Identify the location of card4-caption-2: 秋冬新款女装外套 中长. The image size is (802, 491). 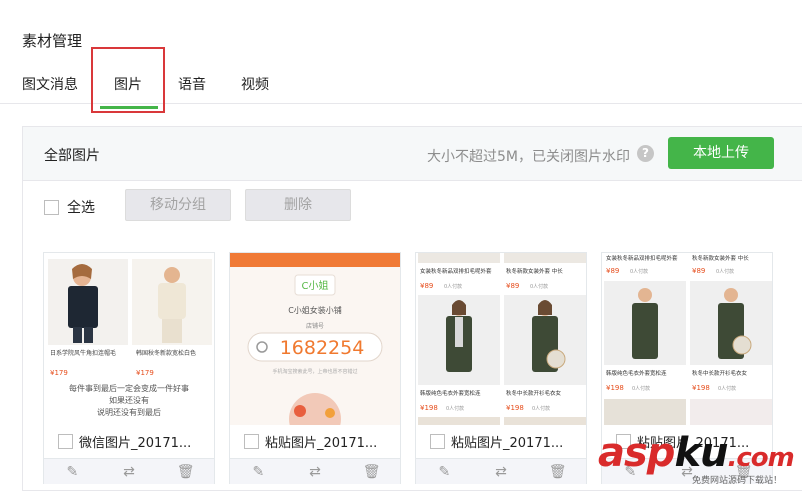
(720, 258).